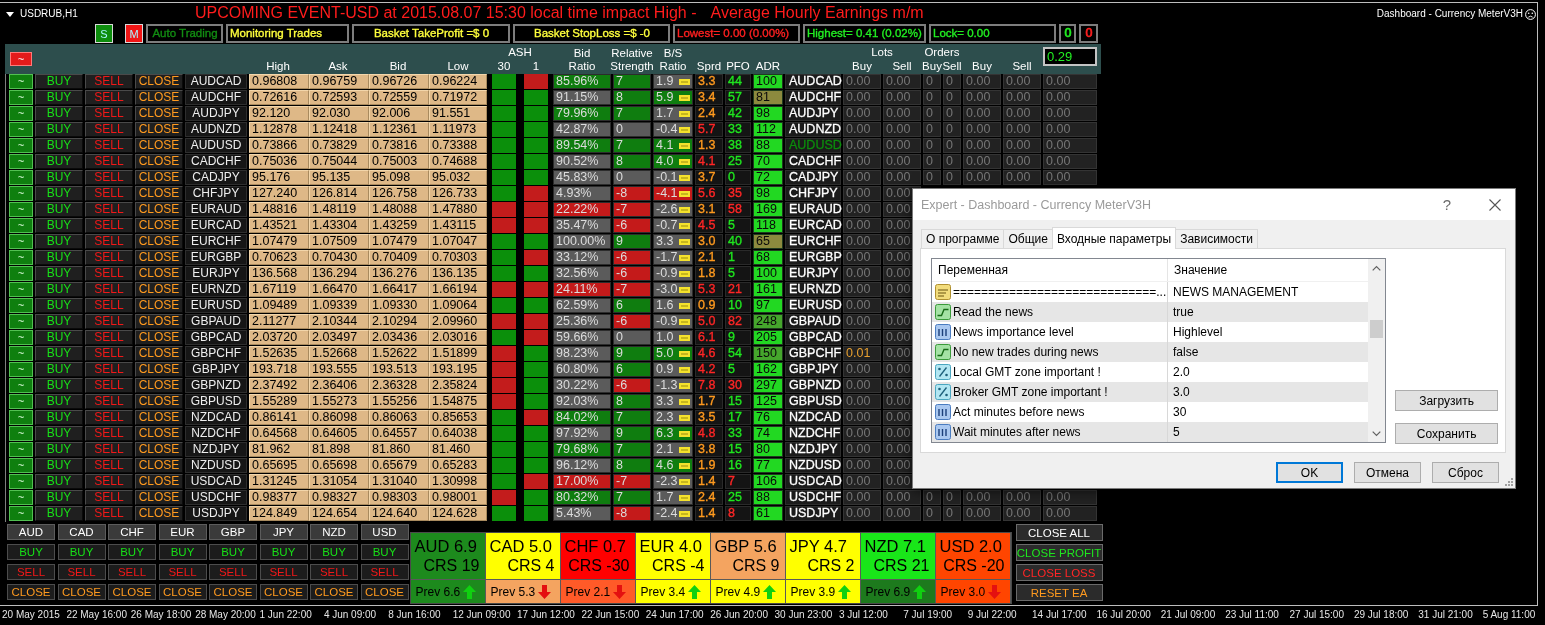 This screenshot has height=625, width=1545. I want to click on reset-button: RESET EA, so click(1059, 592).